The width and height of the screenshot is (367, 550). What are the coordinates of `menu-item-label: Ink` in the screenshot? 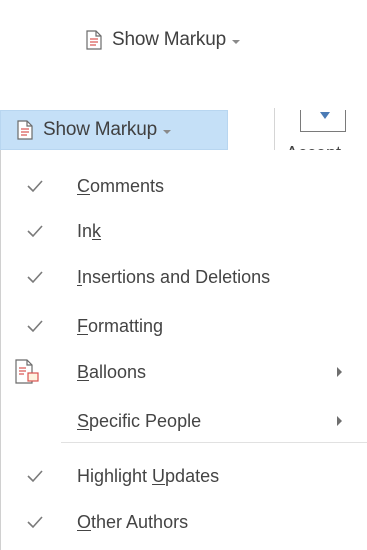 It's located at (89, 230).